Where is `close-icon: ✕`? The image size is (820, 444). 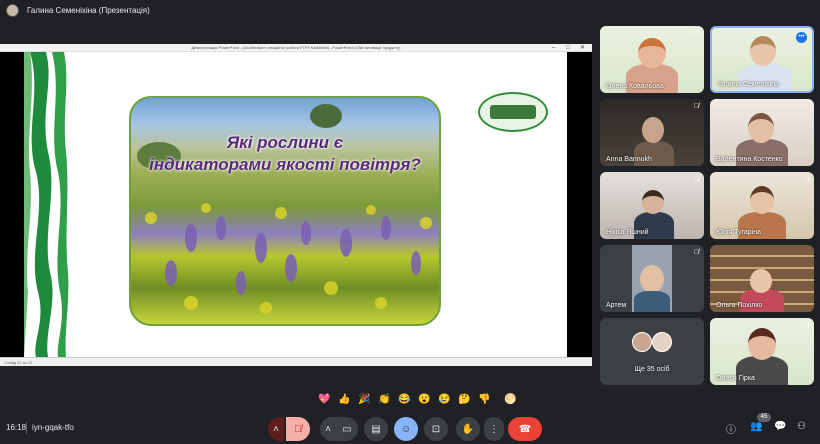
close-icon: ✕ is located at coordinates (583, 48).